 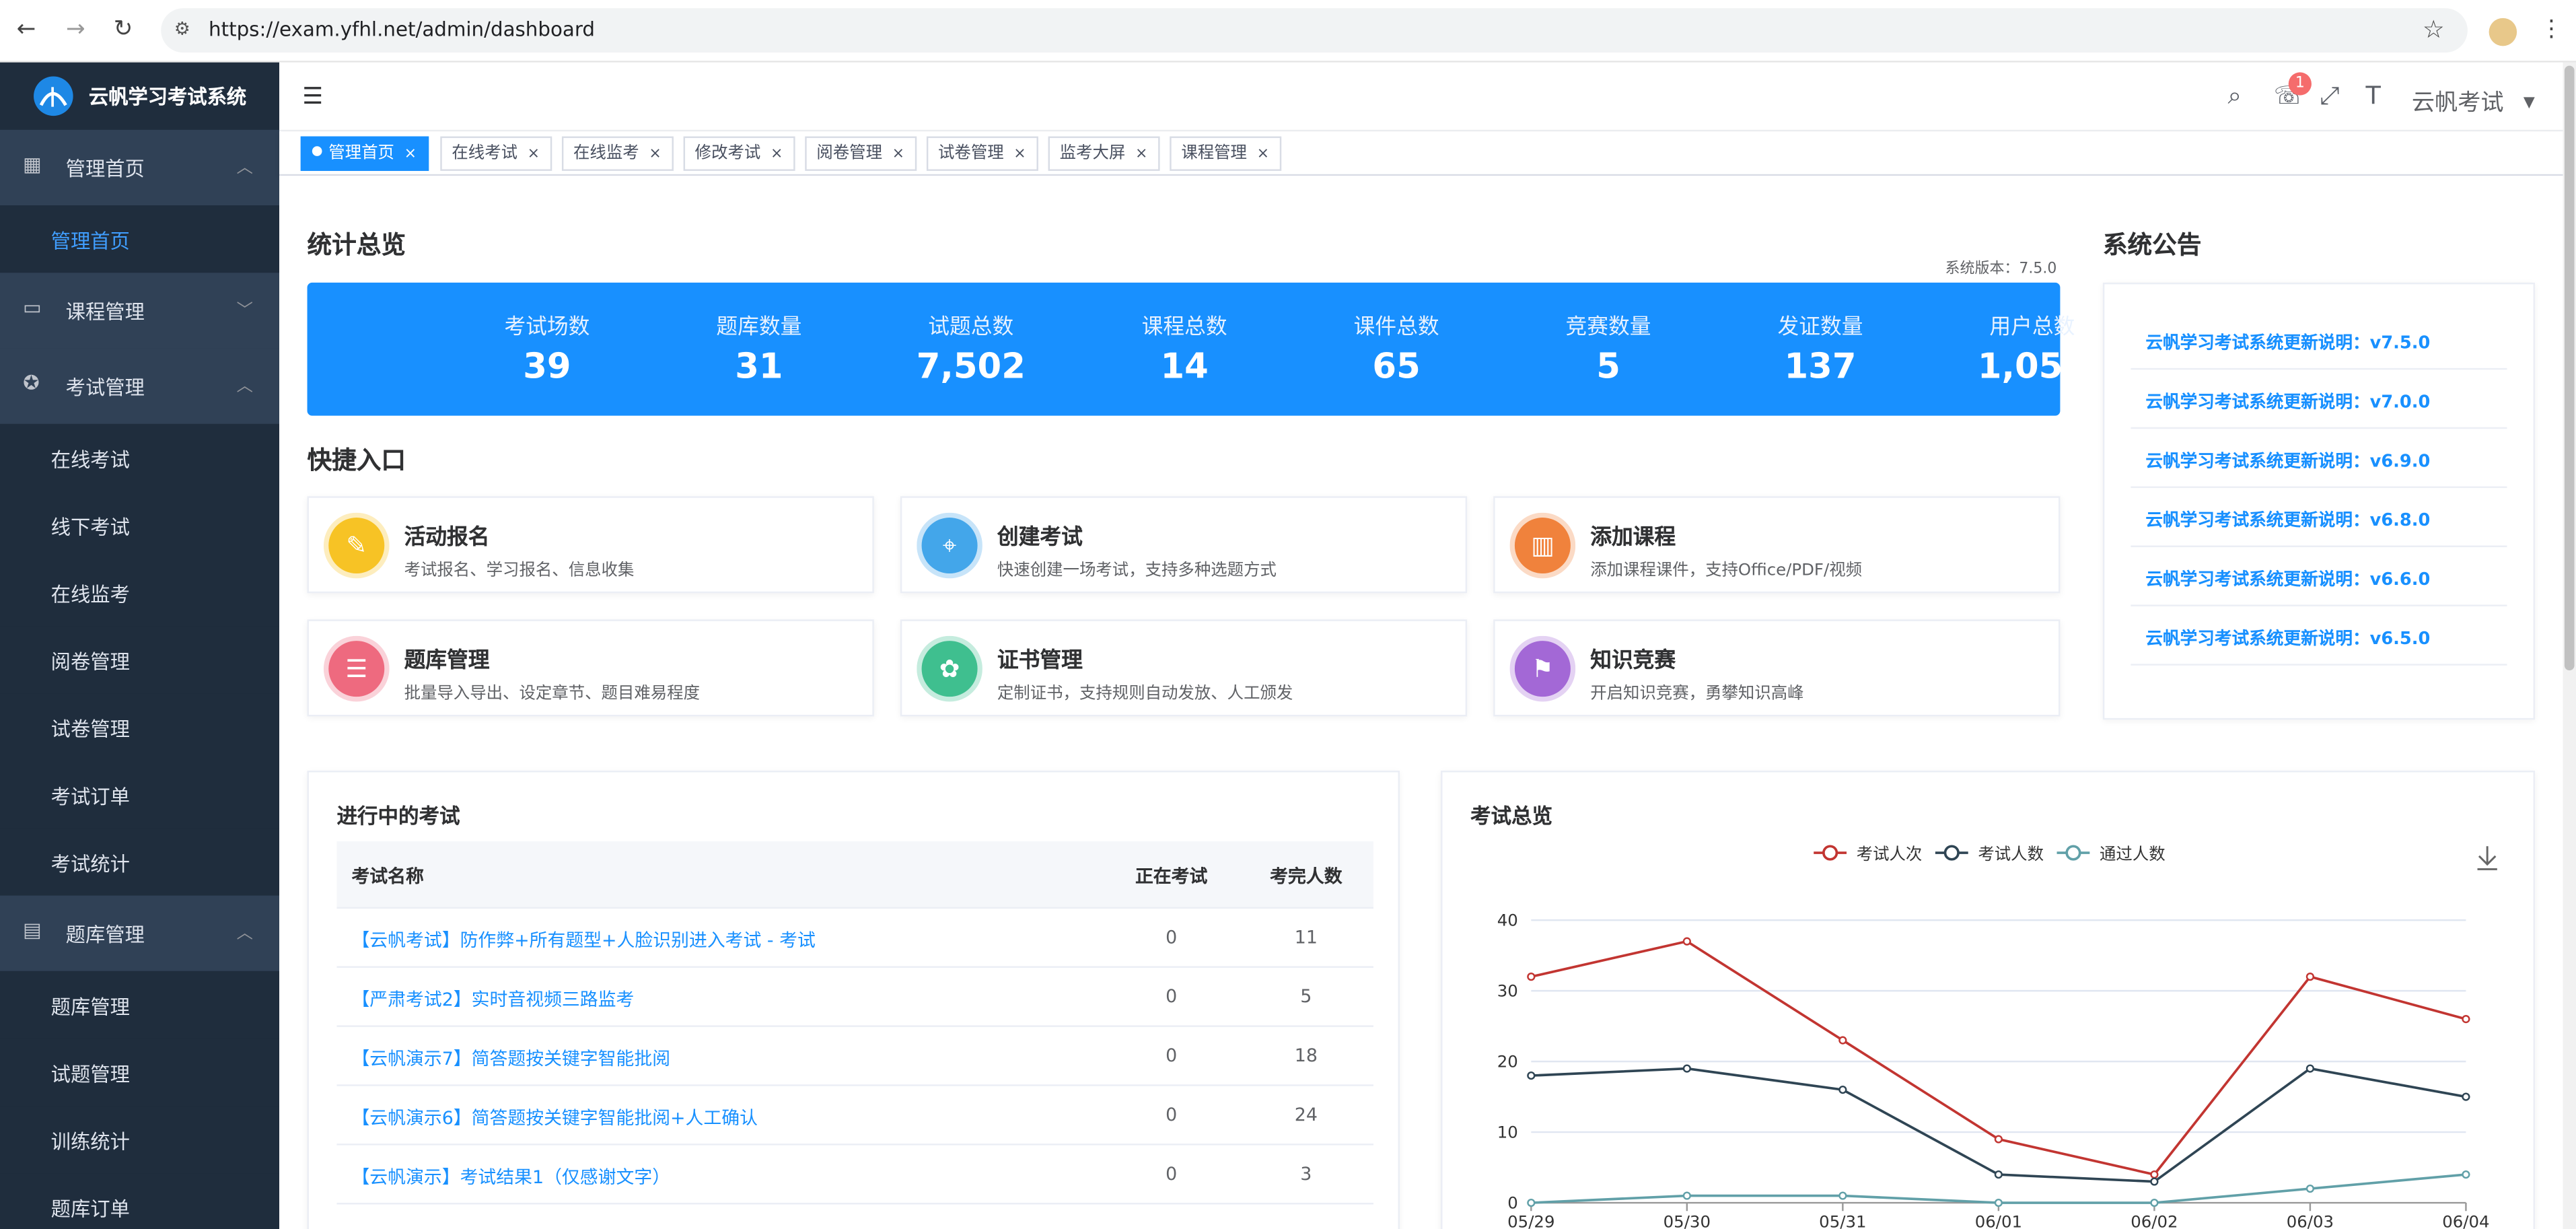 I want to click on profile-avatar, so click(x=2503, y=31).